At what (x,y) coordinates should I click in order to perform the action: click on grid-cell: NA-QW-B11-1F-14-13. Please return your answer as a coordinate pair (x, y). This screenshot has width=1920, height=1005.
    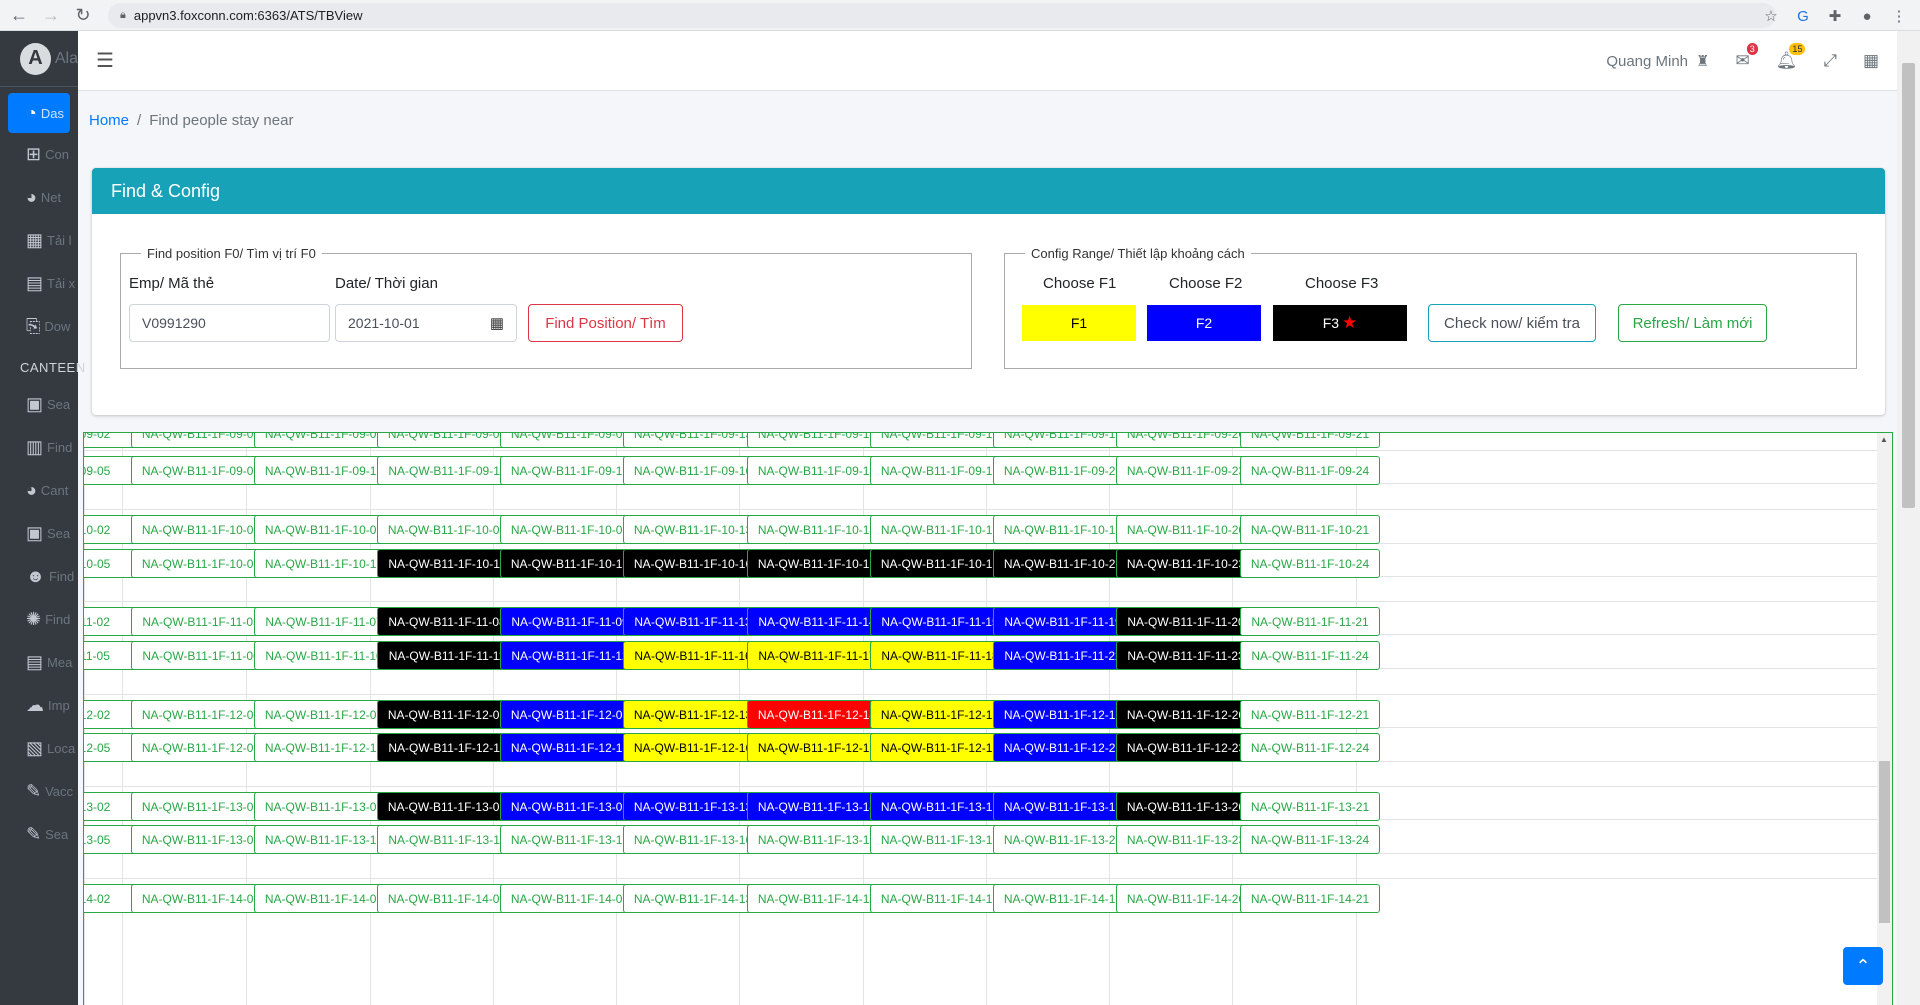
    Looking at the image, I should click on (693, 898).